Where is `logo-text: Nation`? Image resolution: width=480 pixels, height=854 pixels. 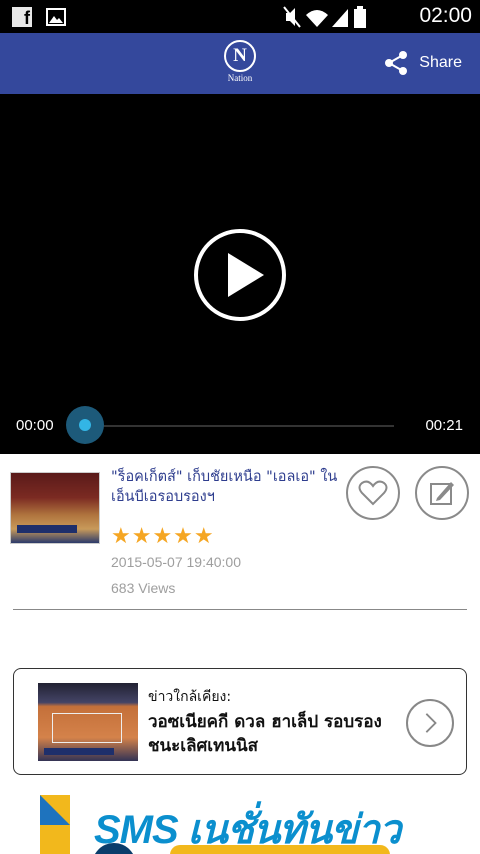 logo-text: Nation is located at coordinates (240, 78).